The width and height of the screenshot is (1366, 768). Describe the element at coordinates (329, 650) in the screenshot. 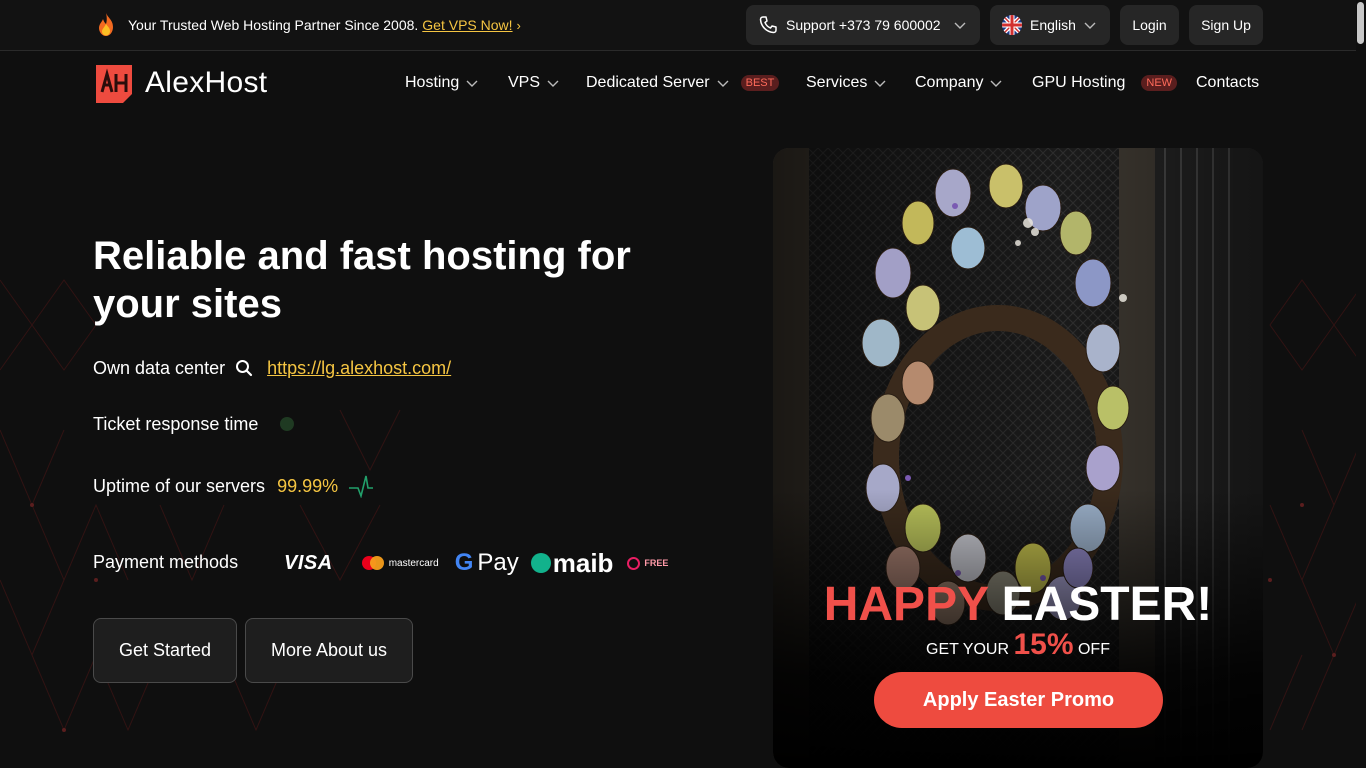

I see `more-about-button: More About us` at that location.